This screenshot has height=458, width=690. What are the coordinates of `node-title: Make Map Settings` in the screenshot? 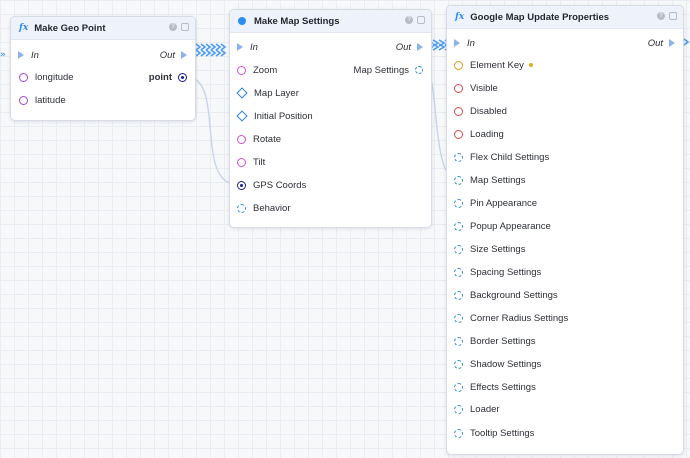 It's located at (297, 21).